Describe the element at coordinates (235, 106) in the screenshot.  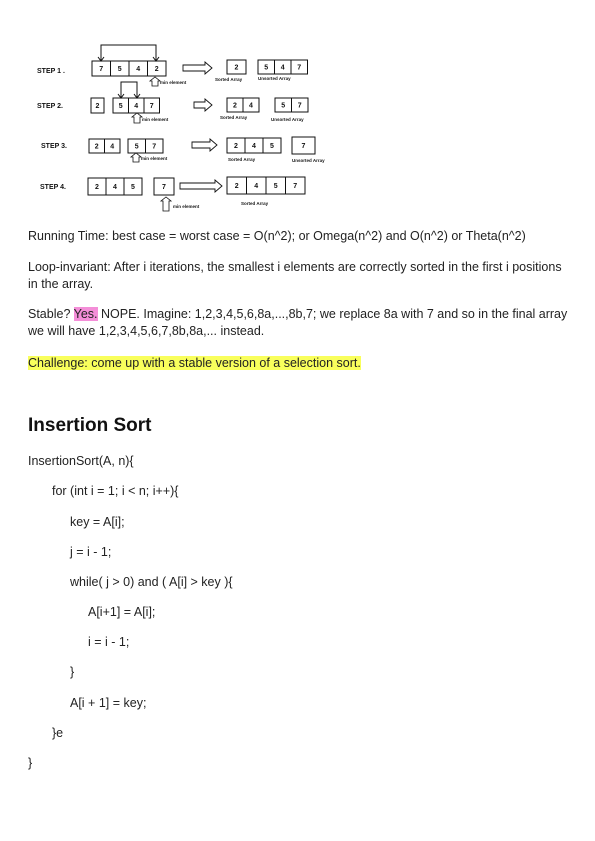
I see `step2-sorted-value: 2` at that location.